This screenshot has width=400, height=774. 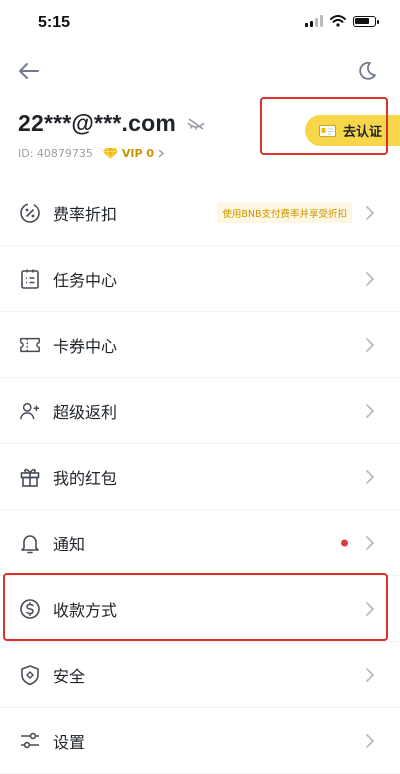 What do you see at coordinates (85, 412) in the screenshot?
I see `menu-label: 超级返利` at bounding box center [85, 412].